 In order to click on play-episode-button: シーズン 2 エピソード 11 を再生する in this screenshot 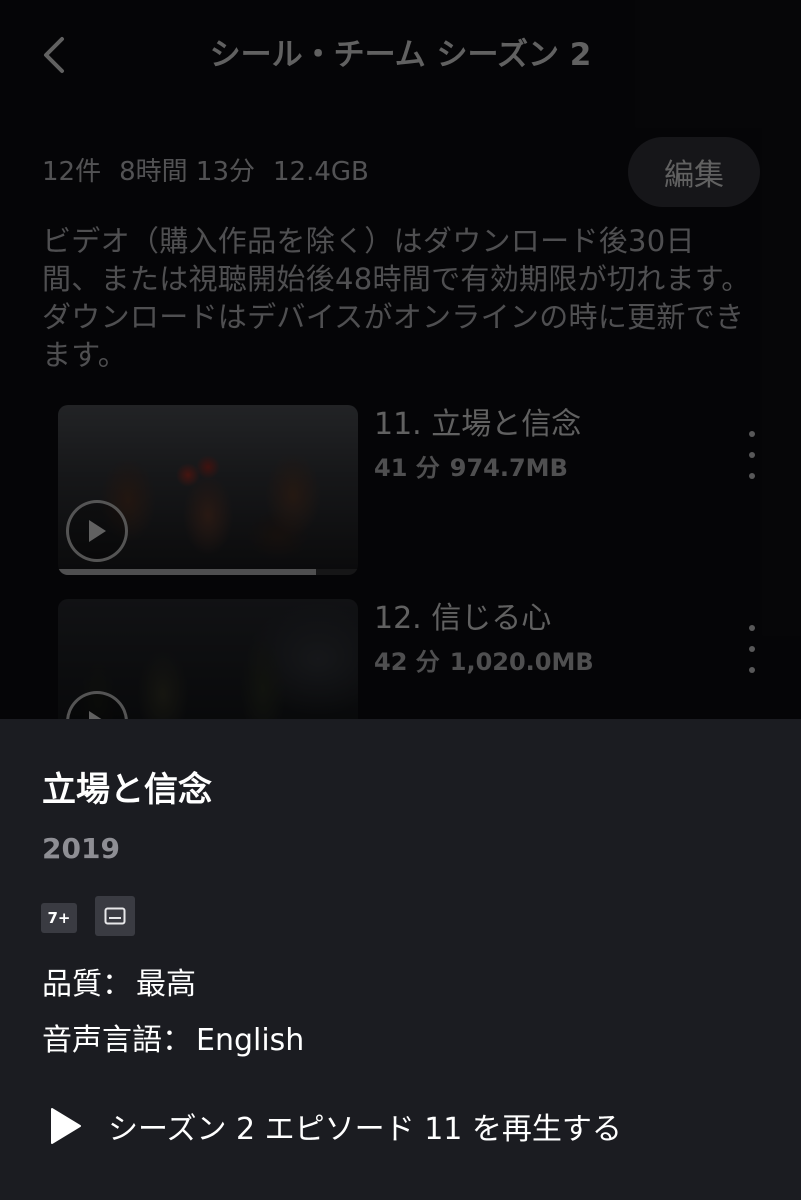, I will do `click(331, 1126)`.